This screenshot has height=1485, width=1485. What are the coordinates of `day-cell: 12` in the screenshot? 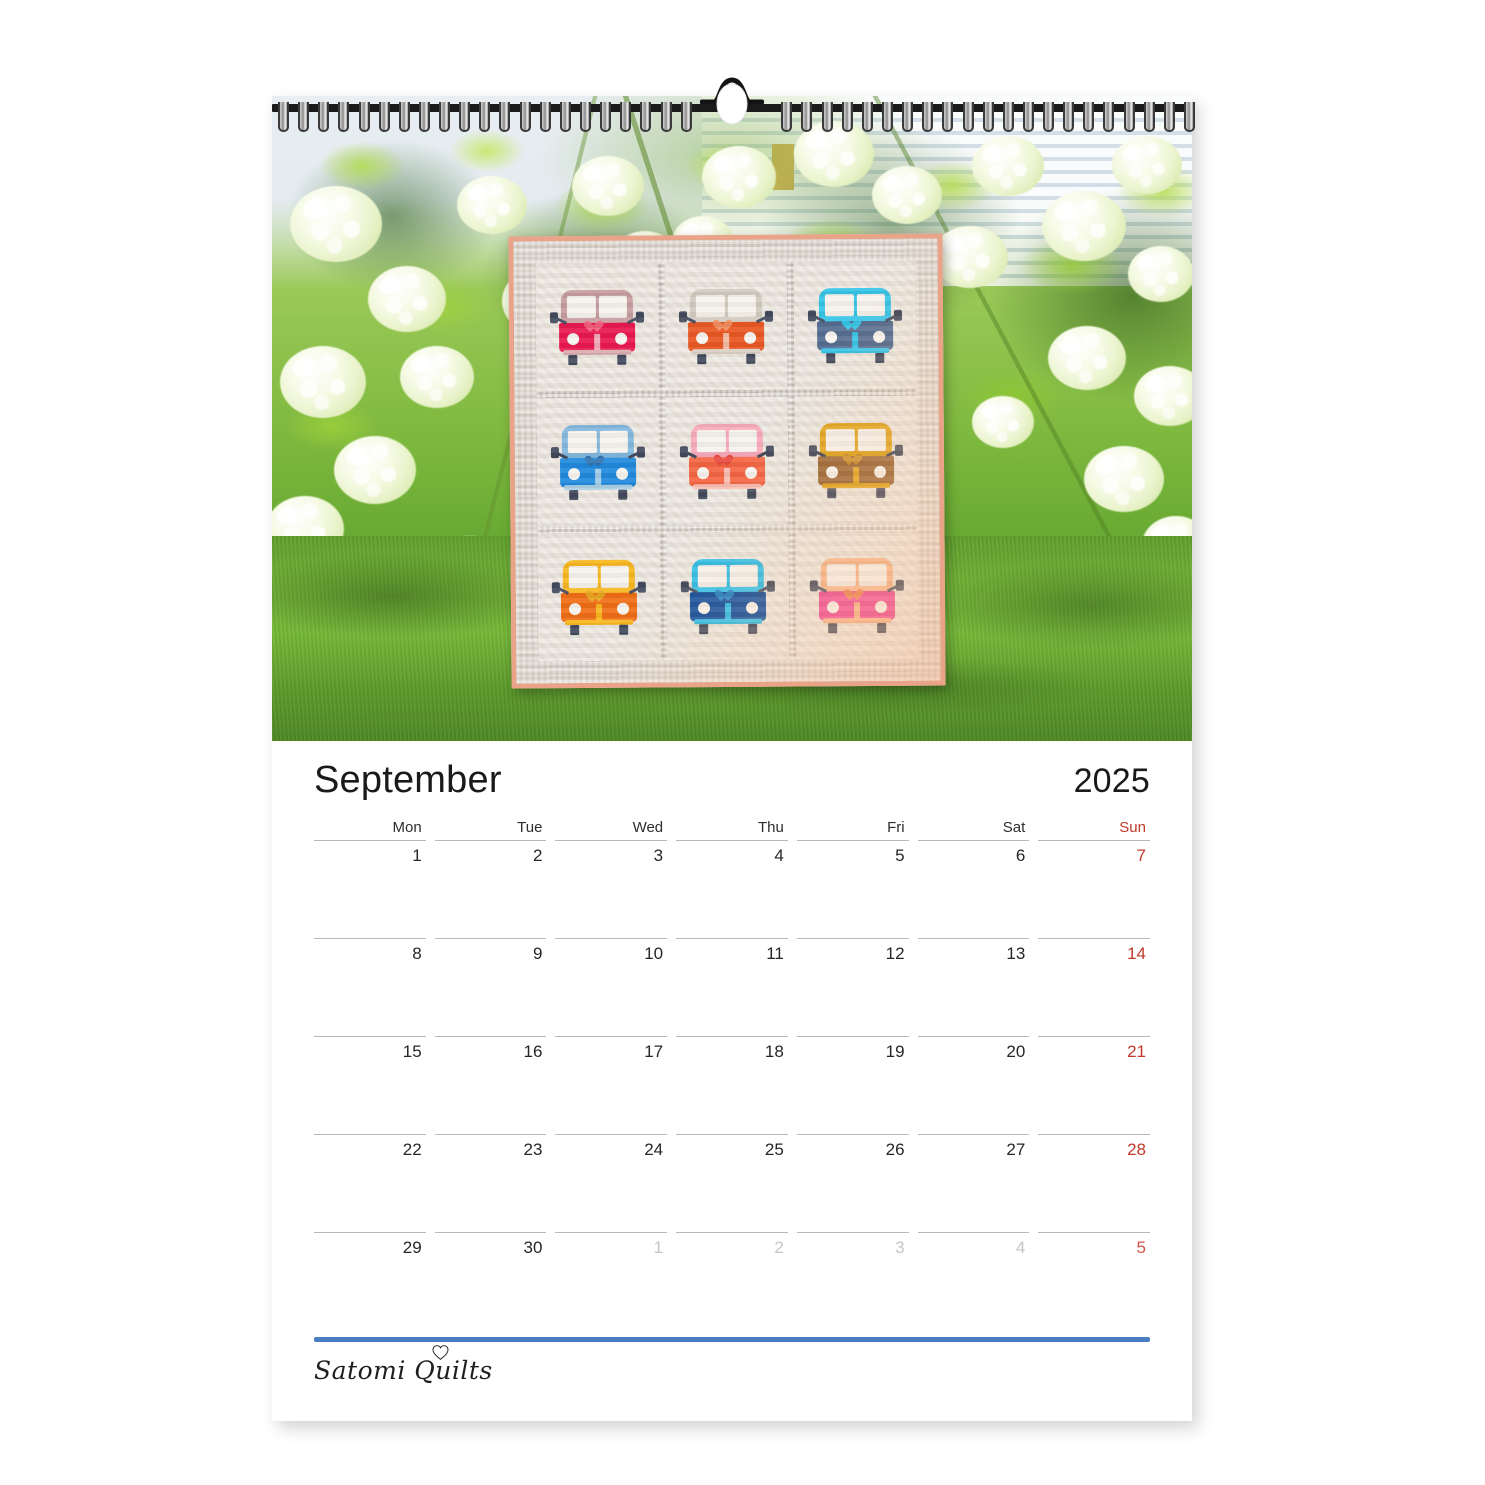 It's located at (852, 987).